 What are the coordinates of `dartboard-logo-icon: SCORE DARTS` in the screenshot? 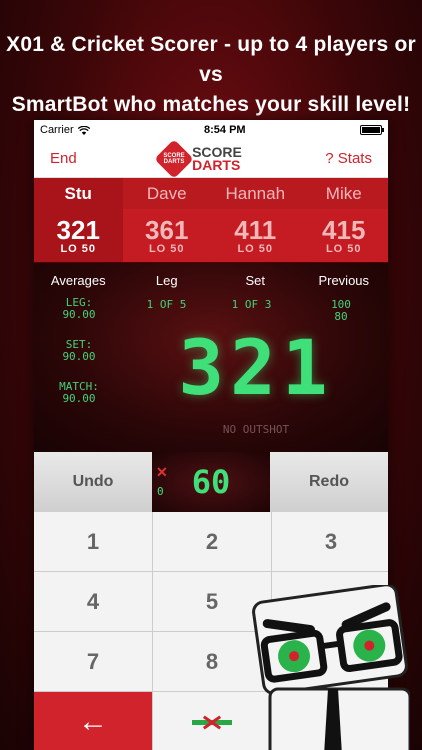 It's located at (174, 158).